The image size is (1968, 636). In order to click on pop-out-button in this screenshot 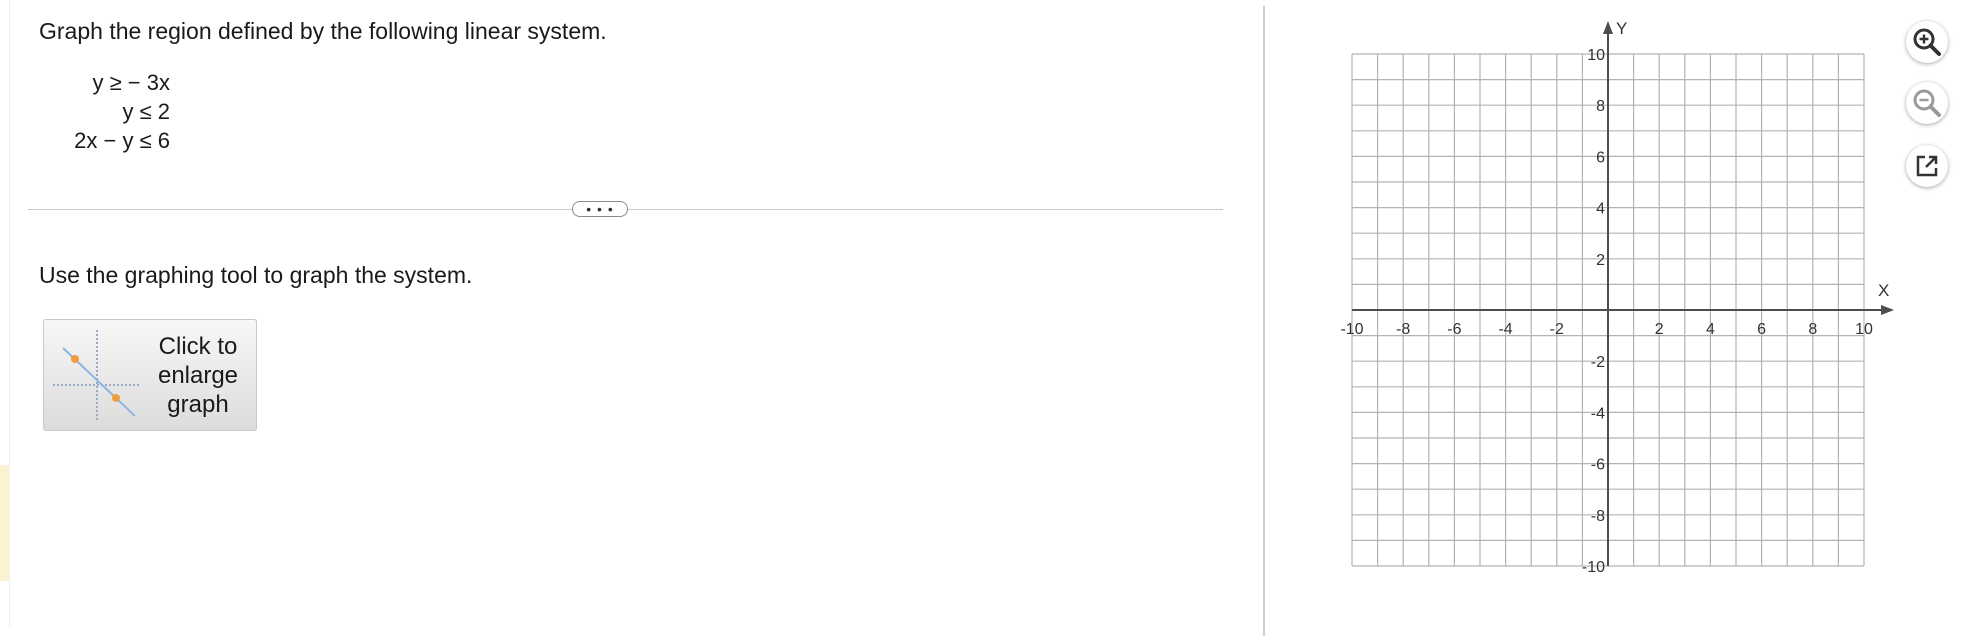, I will do `click(1927, 166)`.